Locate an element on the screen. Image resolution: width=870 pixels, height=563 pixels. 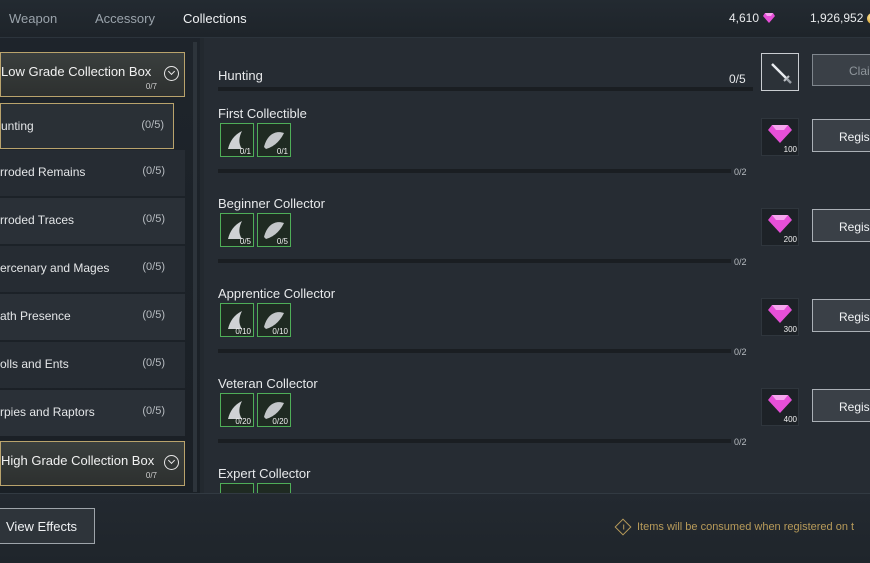
low-grade-box-title: Low Grade Collection Box is located at coordinates (76, 71).